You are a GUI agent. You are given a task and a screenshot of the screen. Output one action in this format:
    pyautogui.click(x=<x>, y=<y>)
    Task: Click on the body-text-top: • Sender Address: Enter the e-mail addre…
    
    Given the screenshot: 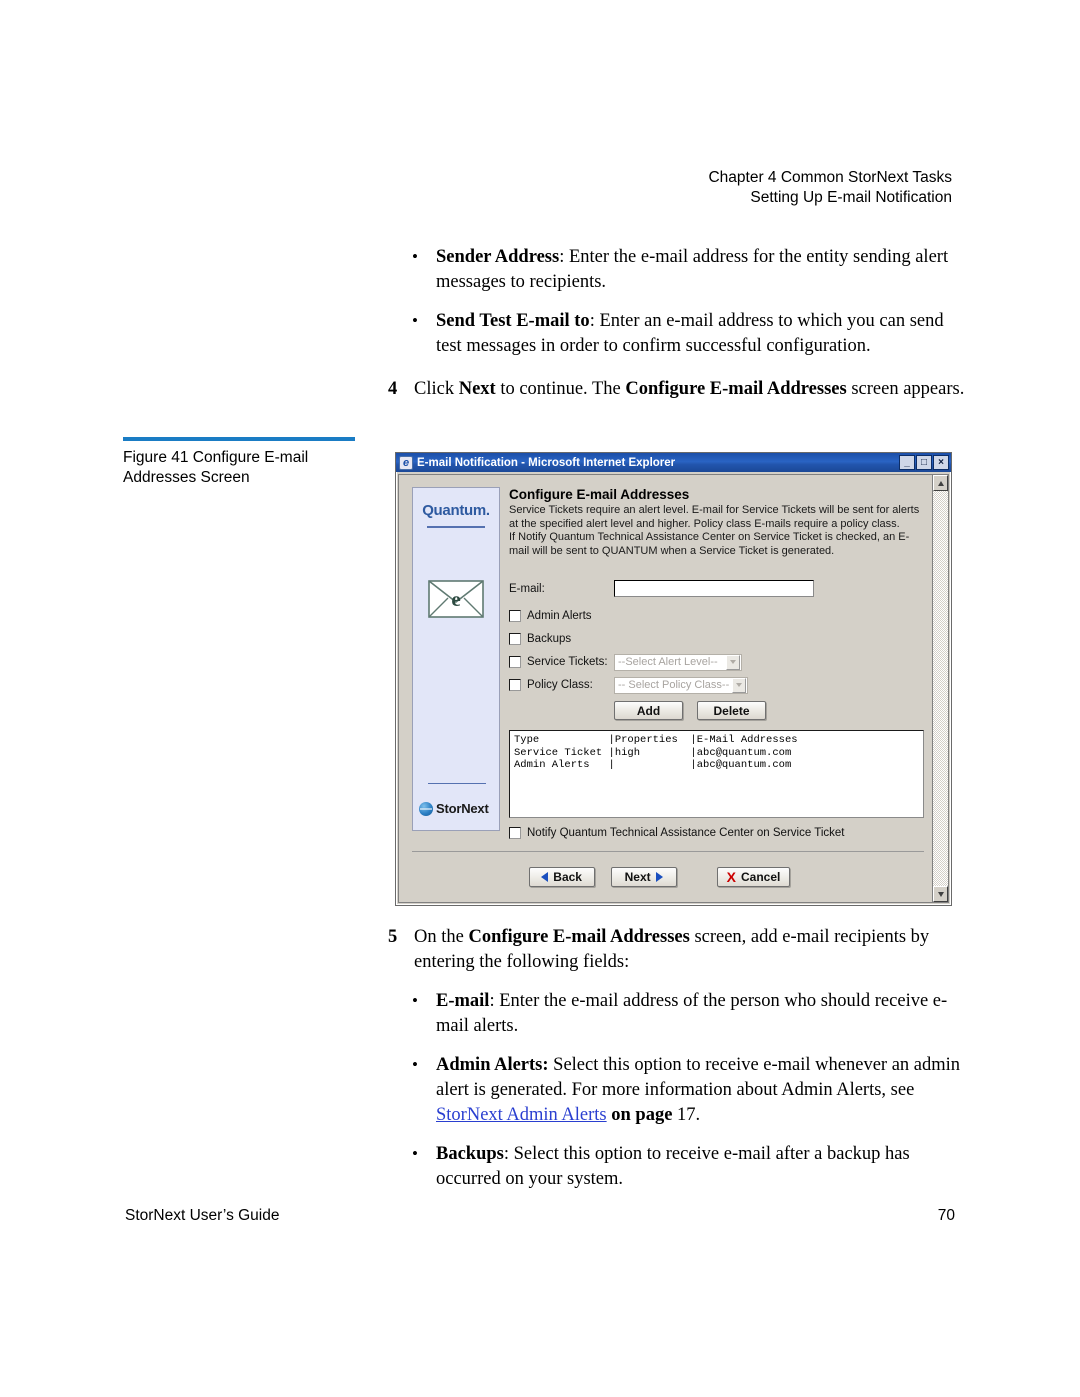 What is the action you would take?
    pyautogui.click(x=677, y=330)
    